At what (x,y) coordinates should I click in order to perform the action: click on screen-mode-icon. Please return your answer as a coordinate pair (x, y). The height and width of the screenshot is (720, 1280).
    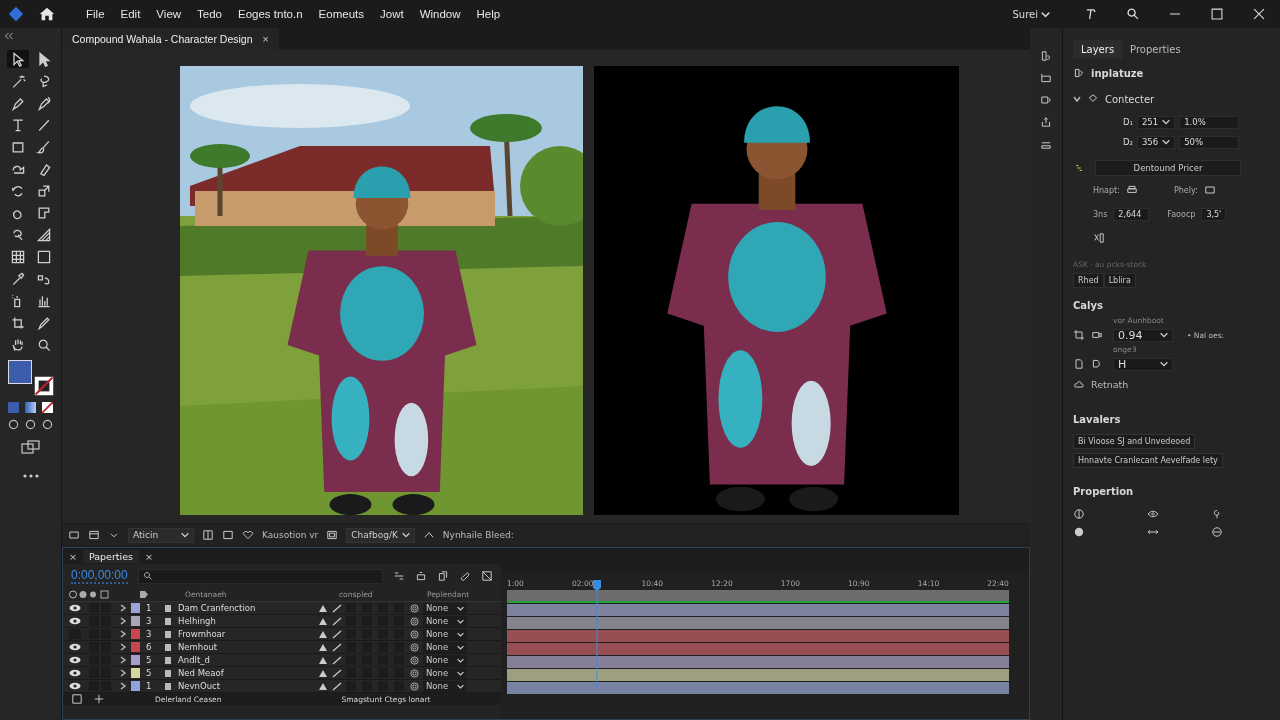
    Looking at the image, I should click on (30, 447).